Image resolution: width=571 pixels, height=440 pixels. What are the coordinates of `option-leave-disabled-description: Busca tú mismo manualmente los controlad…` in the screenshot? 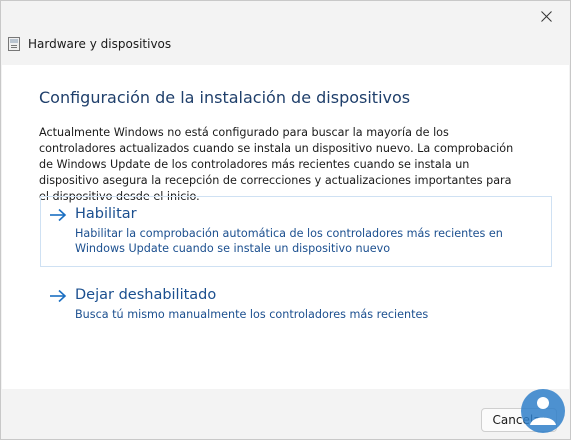 It's located at (252, 314).